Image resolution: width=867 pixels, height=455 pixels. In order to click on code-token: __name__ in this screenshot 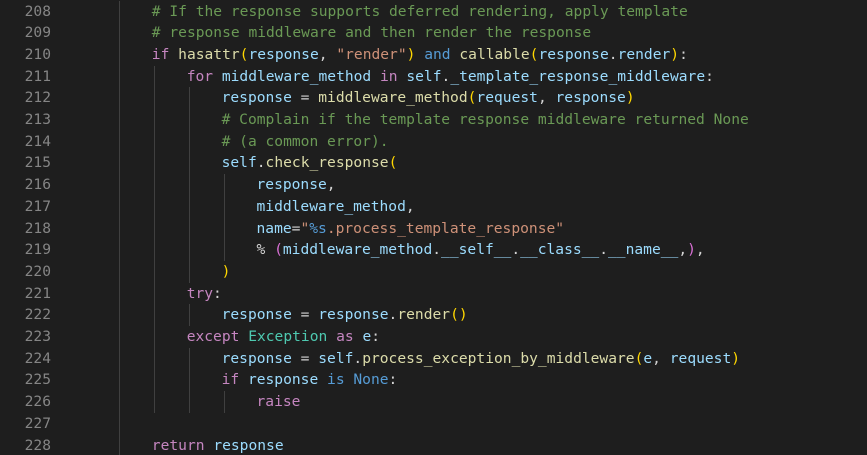, I will do `click(643, 250)`.